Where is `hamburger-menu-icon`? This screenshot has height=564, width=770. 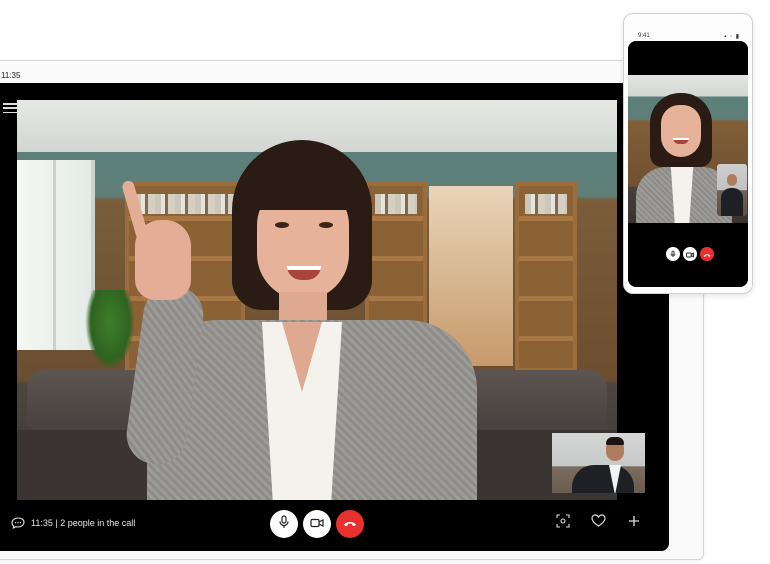 hamburger-menu-icon is located at coordinates (10, 108).